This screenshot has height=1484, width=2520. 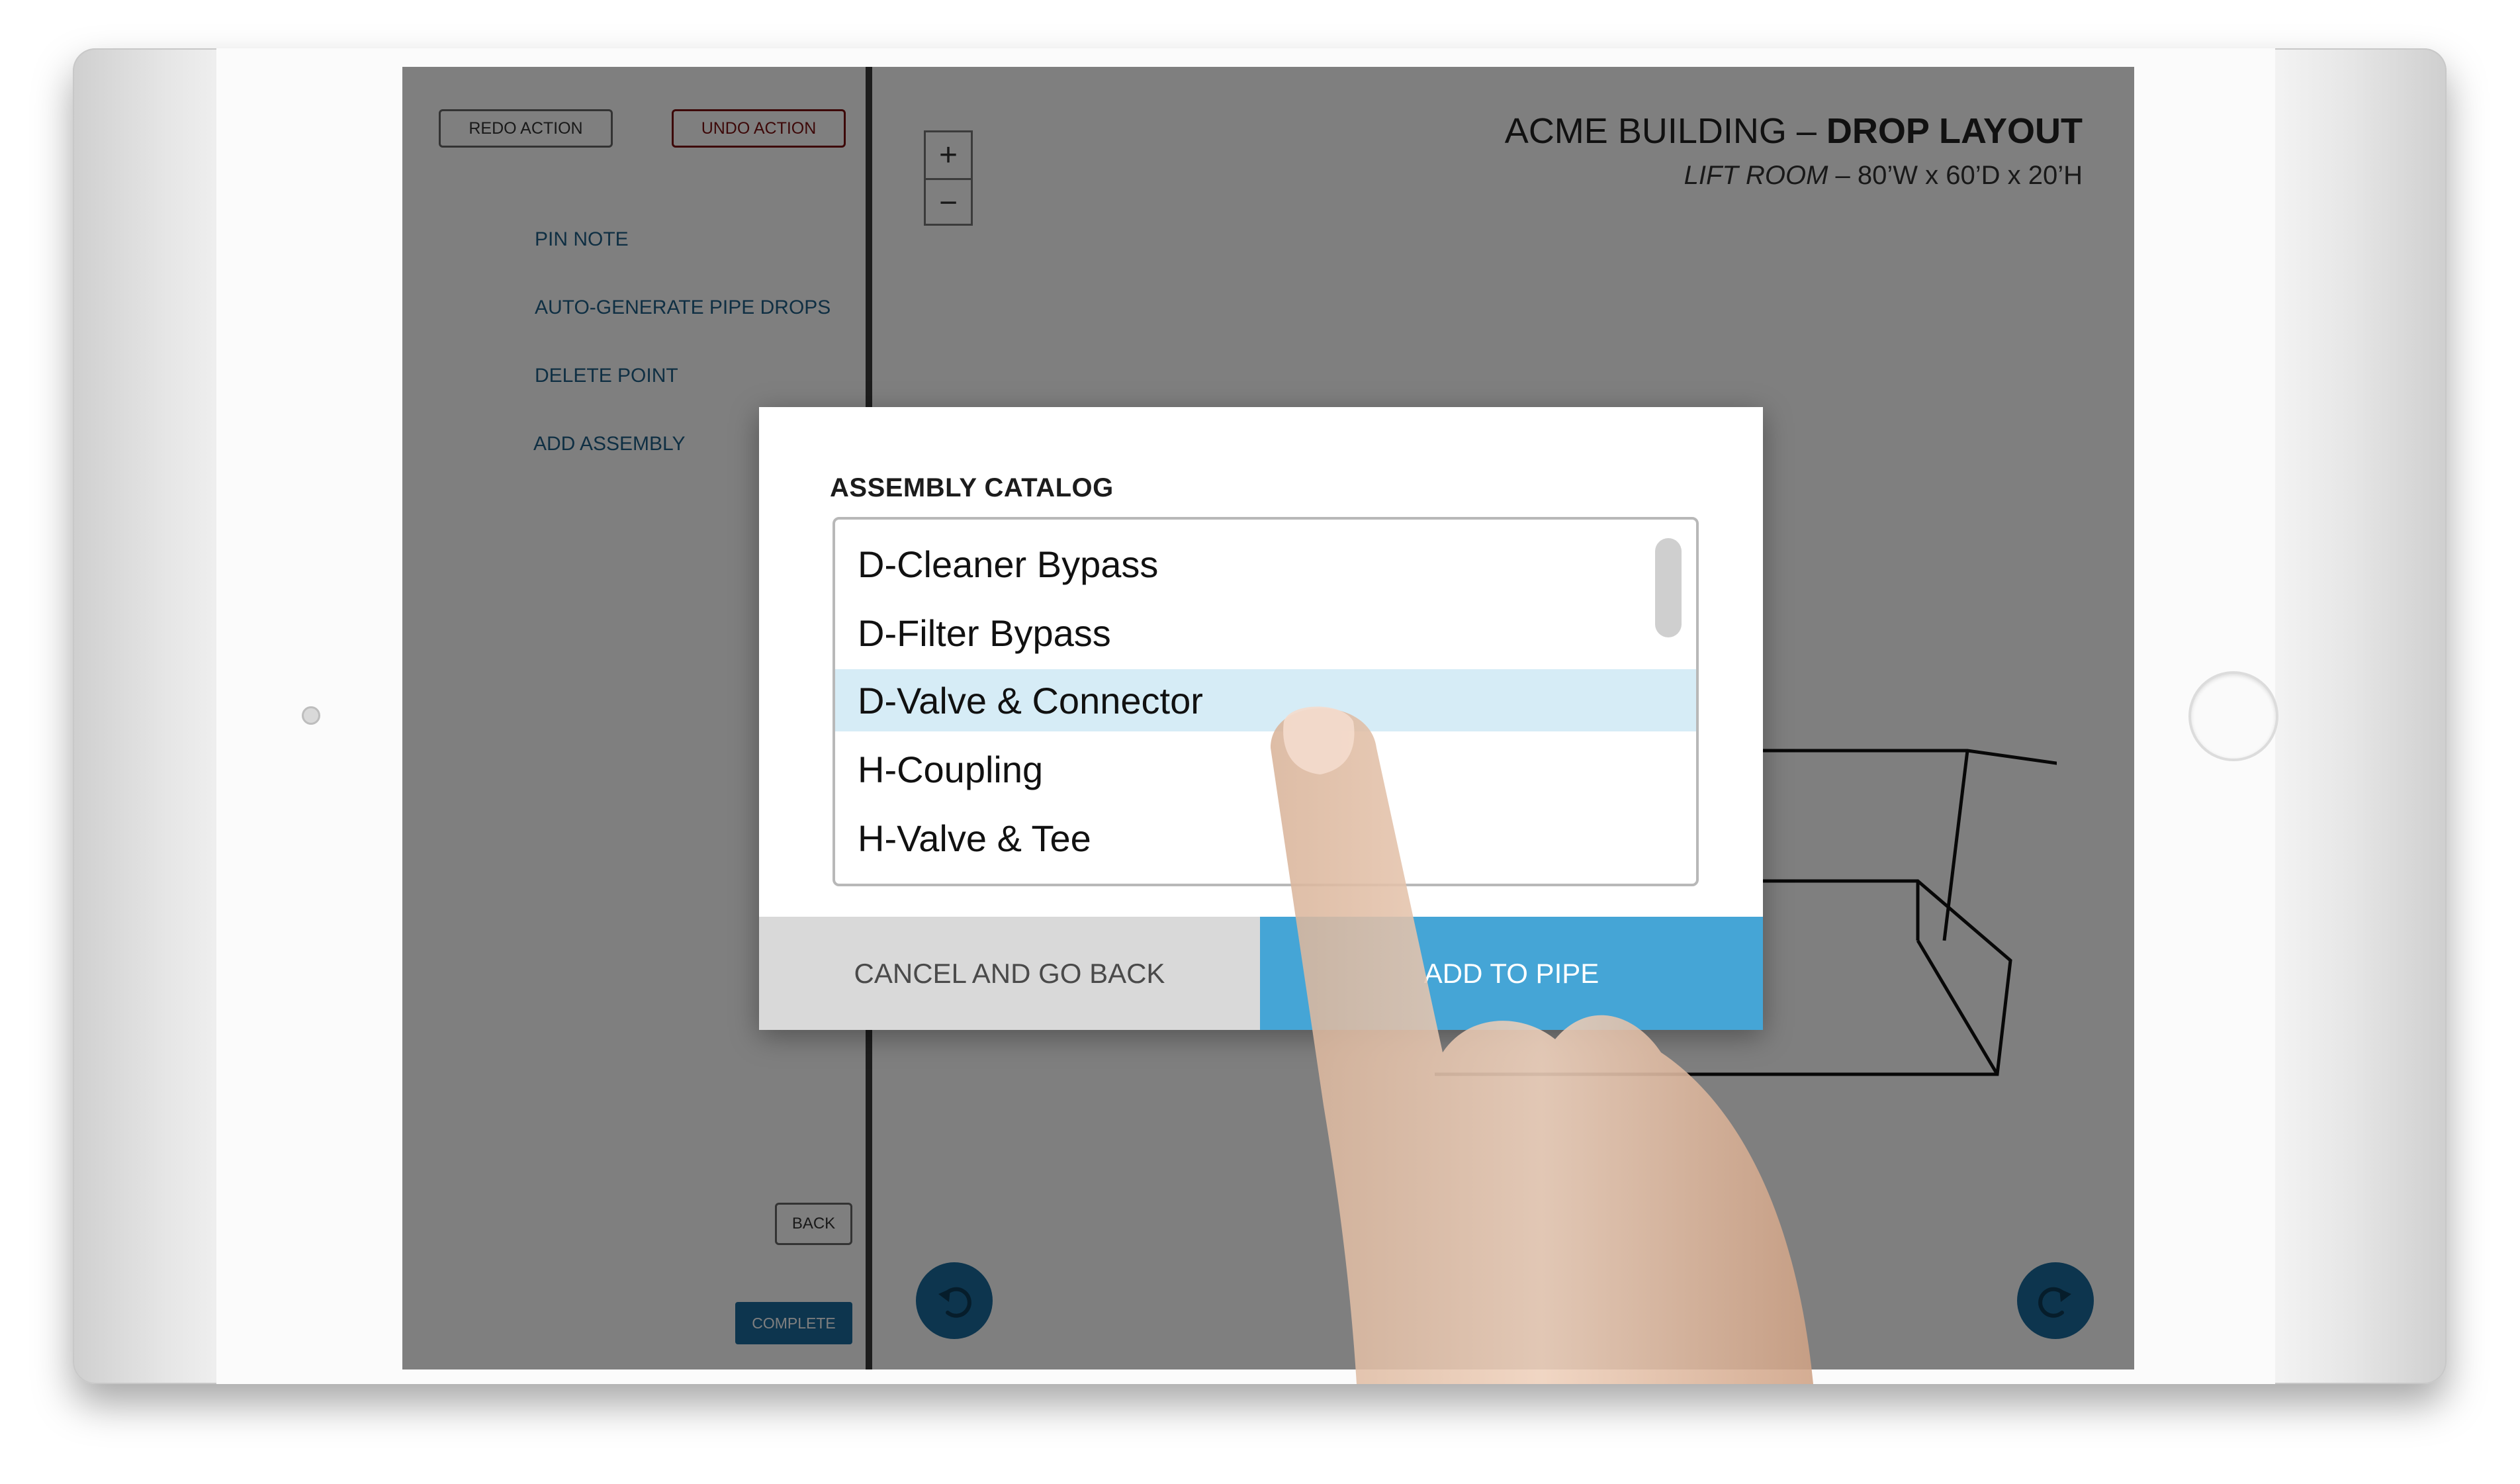 What do you see at coordinates (1009, 974) in the screenshot?
I see `cancel-and-go-back-button: CANCEL AND GO BACK` at bounding box center [1009, 974].